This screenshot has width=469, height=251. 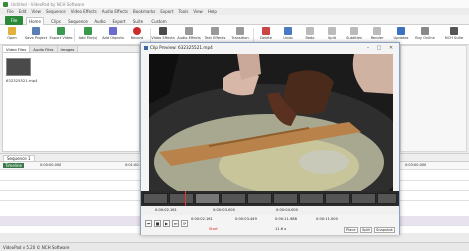 I want to click on status-bar: VideoPad v 5.20 © NCH Software, so click(x=234, y=246).